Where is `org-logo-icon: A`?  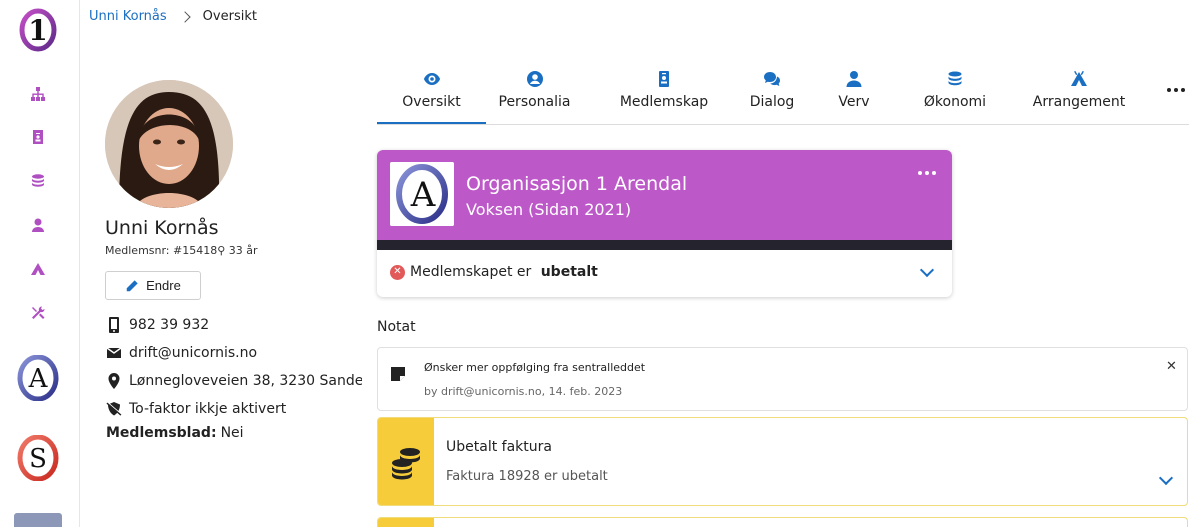
org-logo-icon: A is located at coordinates (422, 194).